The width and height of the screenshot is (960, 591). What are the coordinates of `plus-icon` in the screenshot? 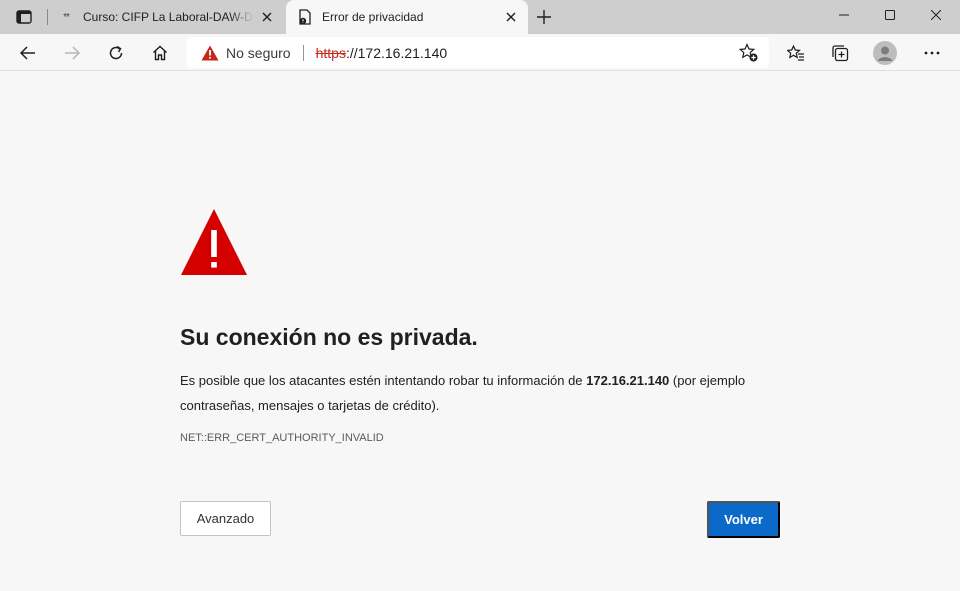 It's located at (544, 17).